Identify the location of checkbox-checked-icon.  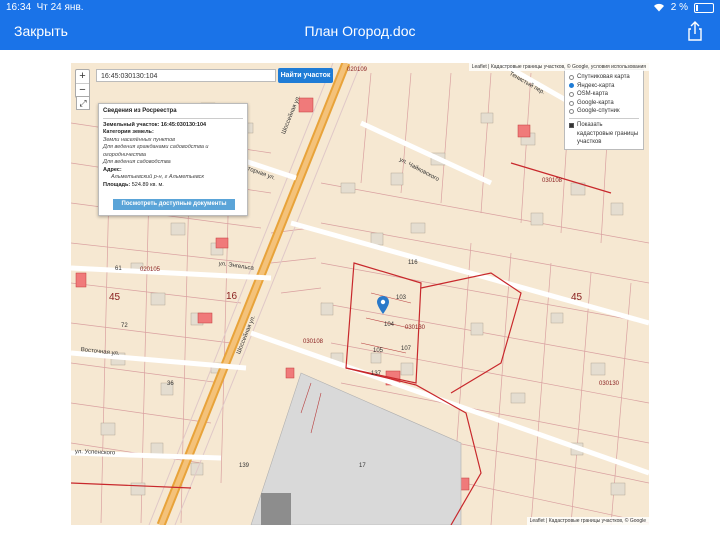
(571, 125).